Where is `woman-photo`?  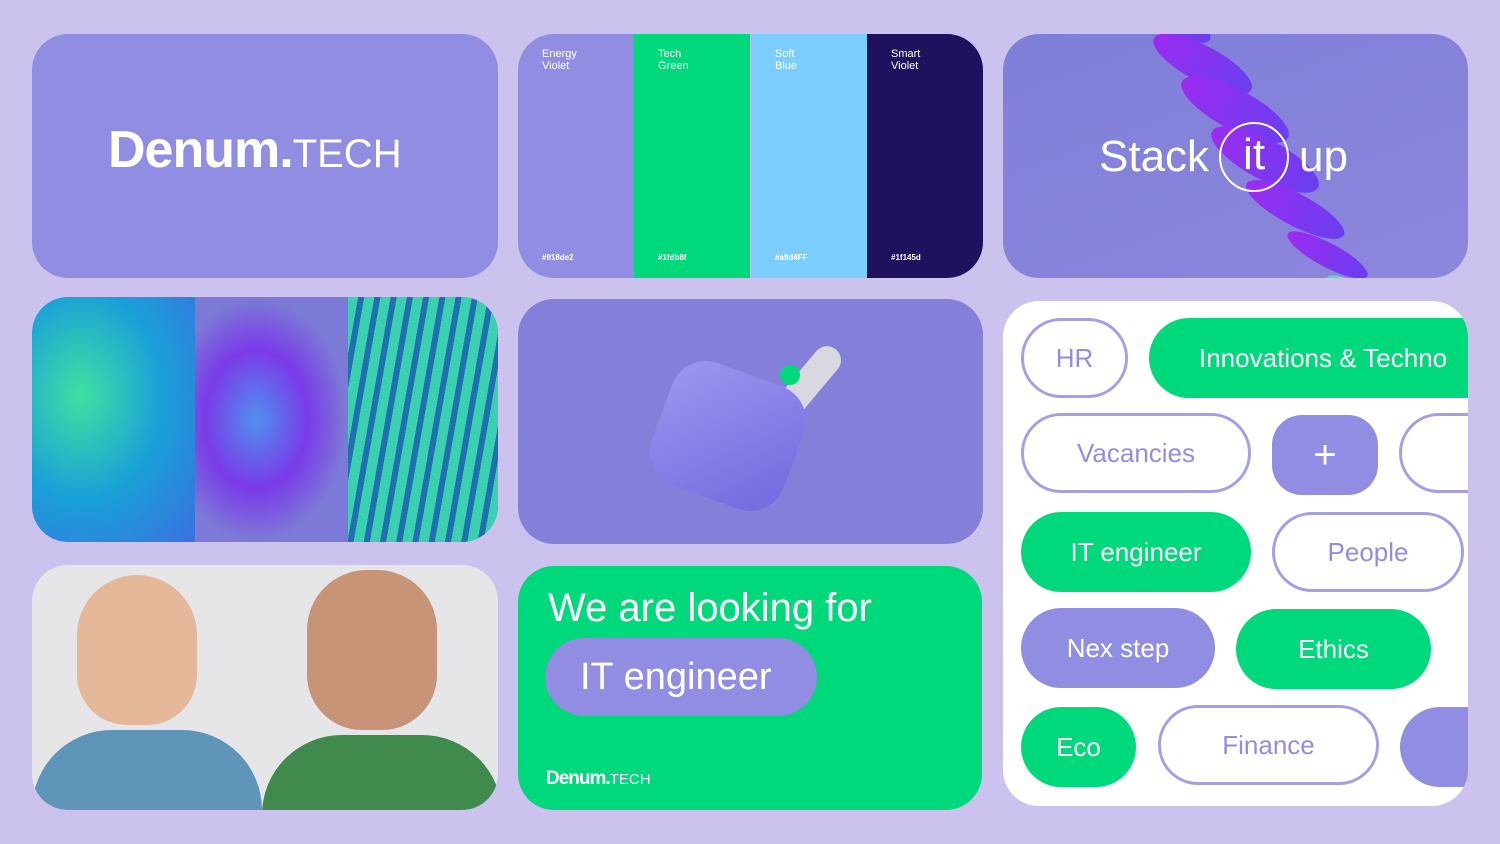
woman-photo is located at coordinates (137, 650).